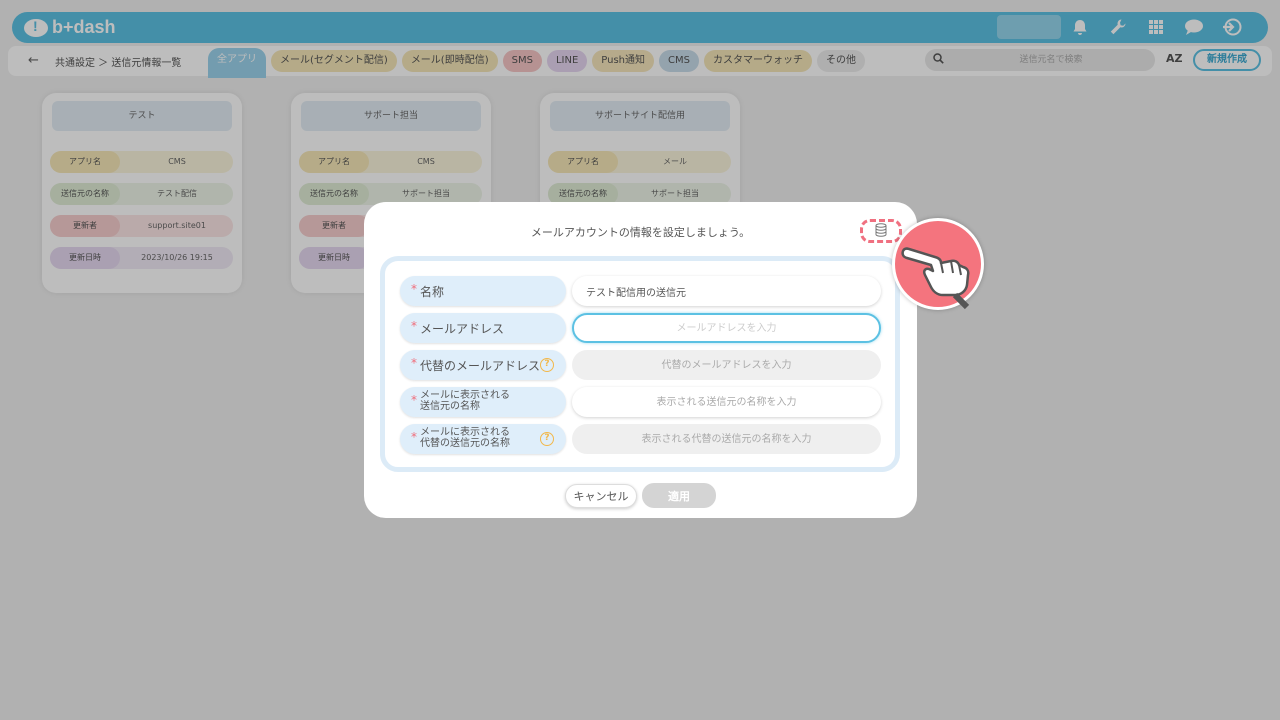  Describe the element at coordinates (483, 291) in the screenshot. I see `field-label: * 名称` at that location.